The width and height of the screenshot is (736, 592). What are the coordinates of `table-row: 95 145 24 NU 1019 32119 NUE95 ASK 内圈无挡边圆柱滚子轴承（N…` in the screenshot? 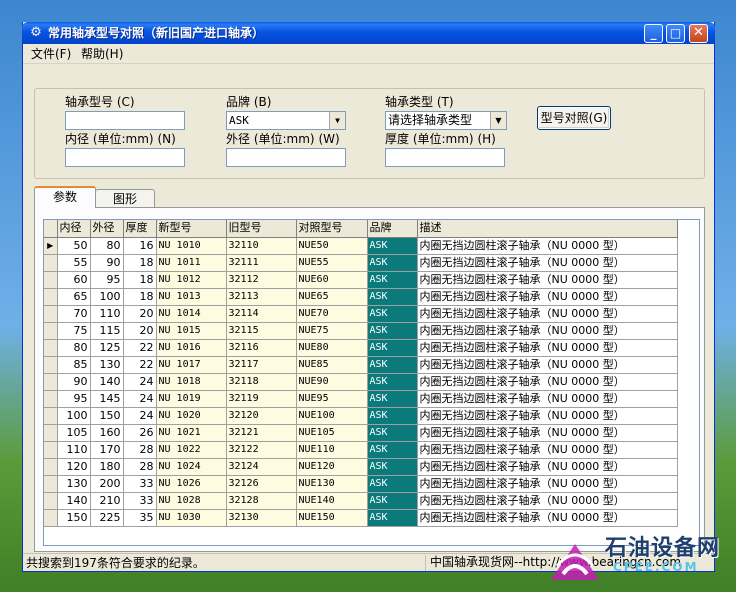 It's located at (361, 399).